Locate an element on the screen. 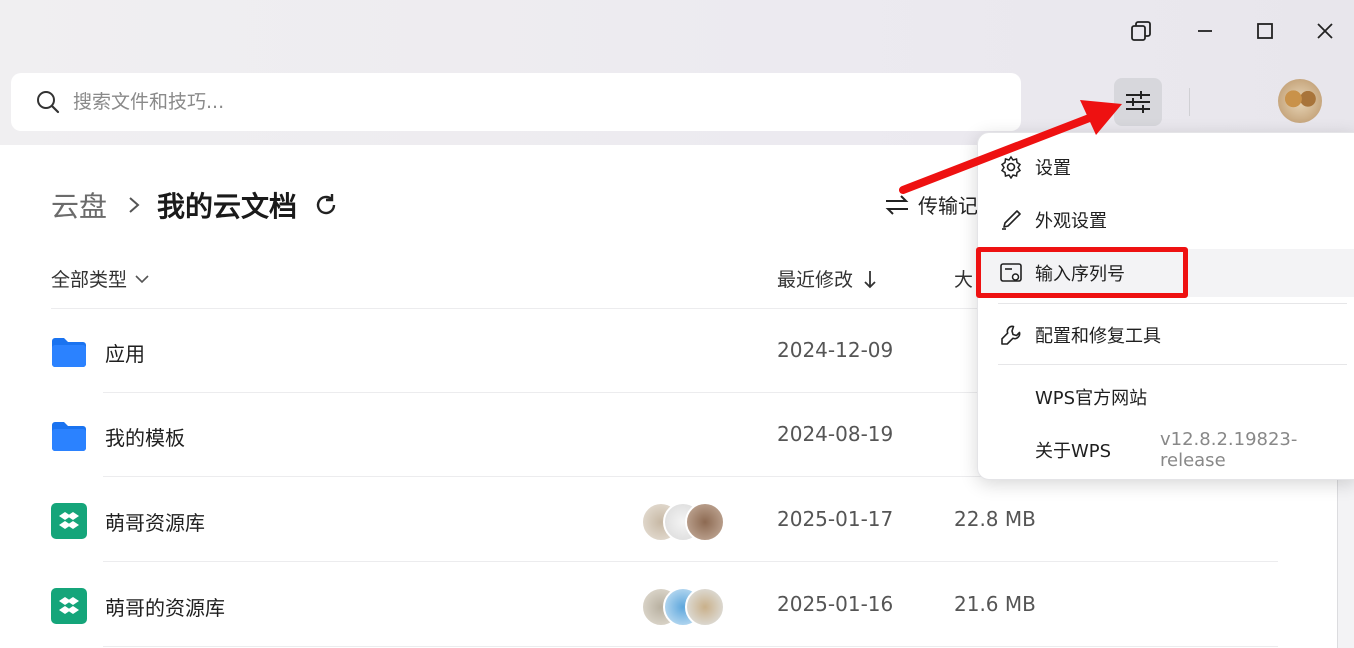 The image size is (1354, 648). chevron-down-icon is located at coordinates (142, 278).